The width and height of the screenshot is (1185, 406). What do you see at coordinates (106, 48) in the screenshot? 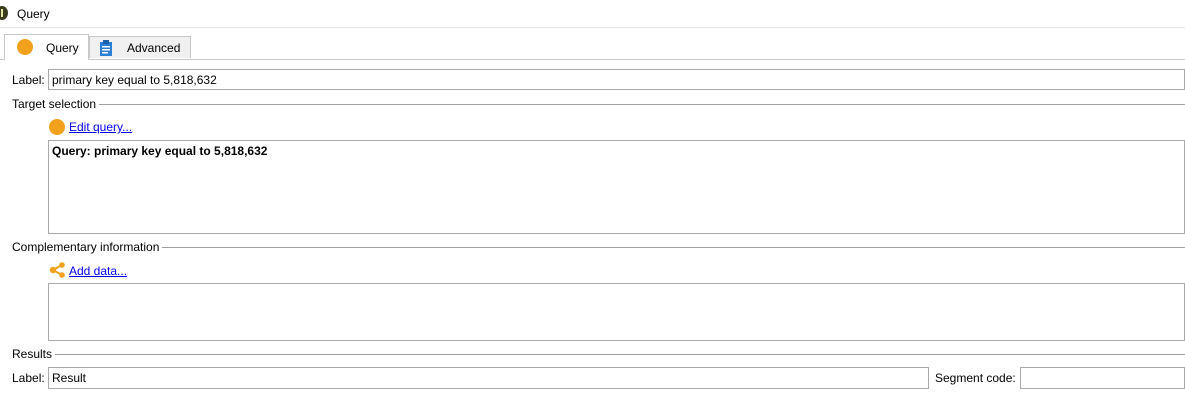
I see `clipboard-icon` at bounding box center [106, 48].